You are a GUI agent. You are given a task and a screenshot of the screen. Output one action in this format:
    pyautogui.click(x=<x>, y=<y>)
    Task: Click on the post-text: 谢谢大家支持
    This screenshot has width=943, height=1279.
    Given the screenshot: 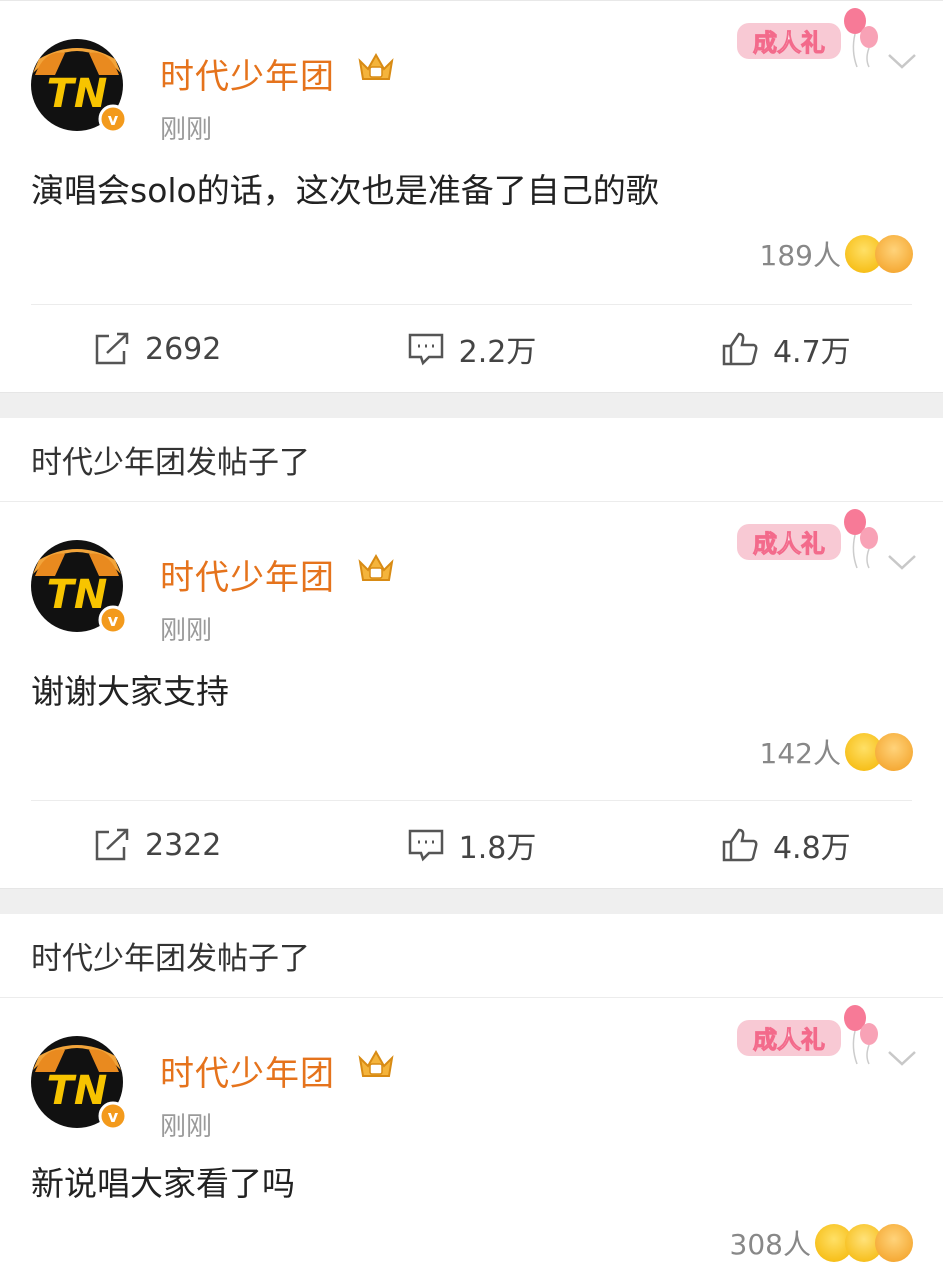 What is the action you would take?
    pyautogui.click(x=130, y=691)
    